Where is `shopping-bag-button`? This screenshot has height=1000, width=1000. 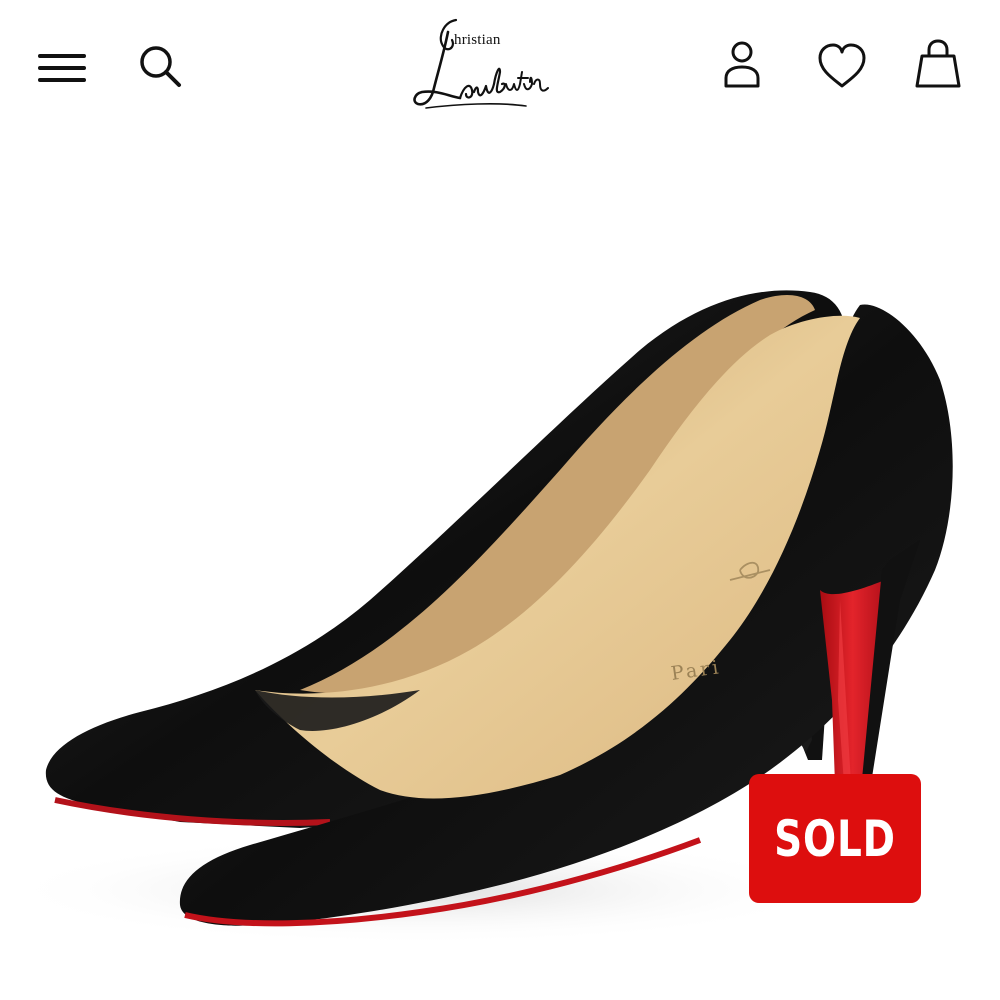
shopping-bag-button is located at coordinates (938, 65).